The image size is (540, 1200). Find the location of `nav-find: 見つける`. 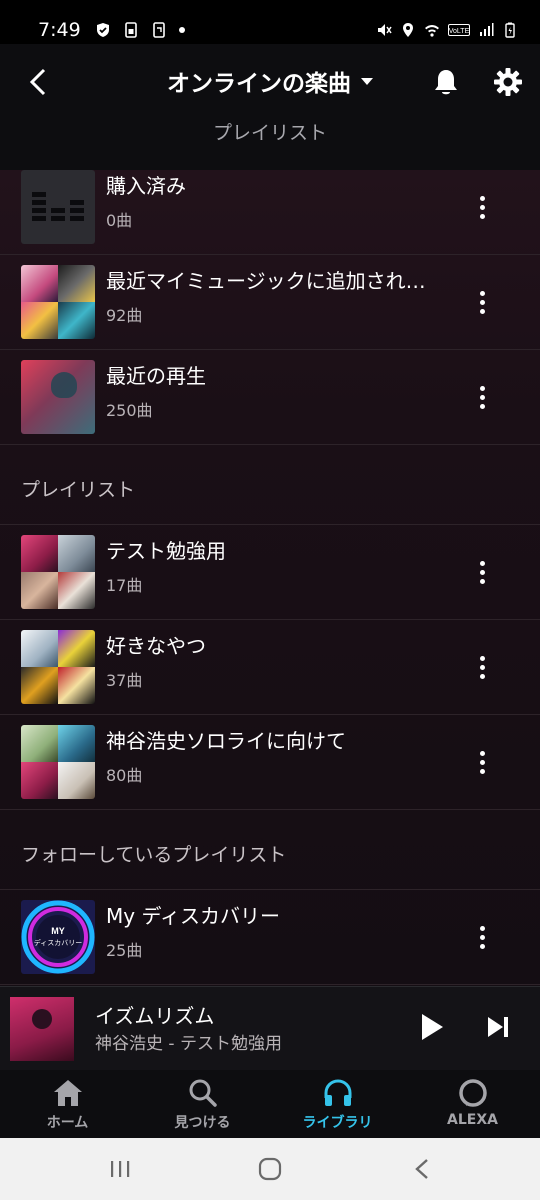

nav-find: 見つける is located at coordinates (202, 1104).